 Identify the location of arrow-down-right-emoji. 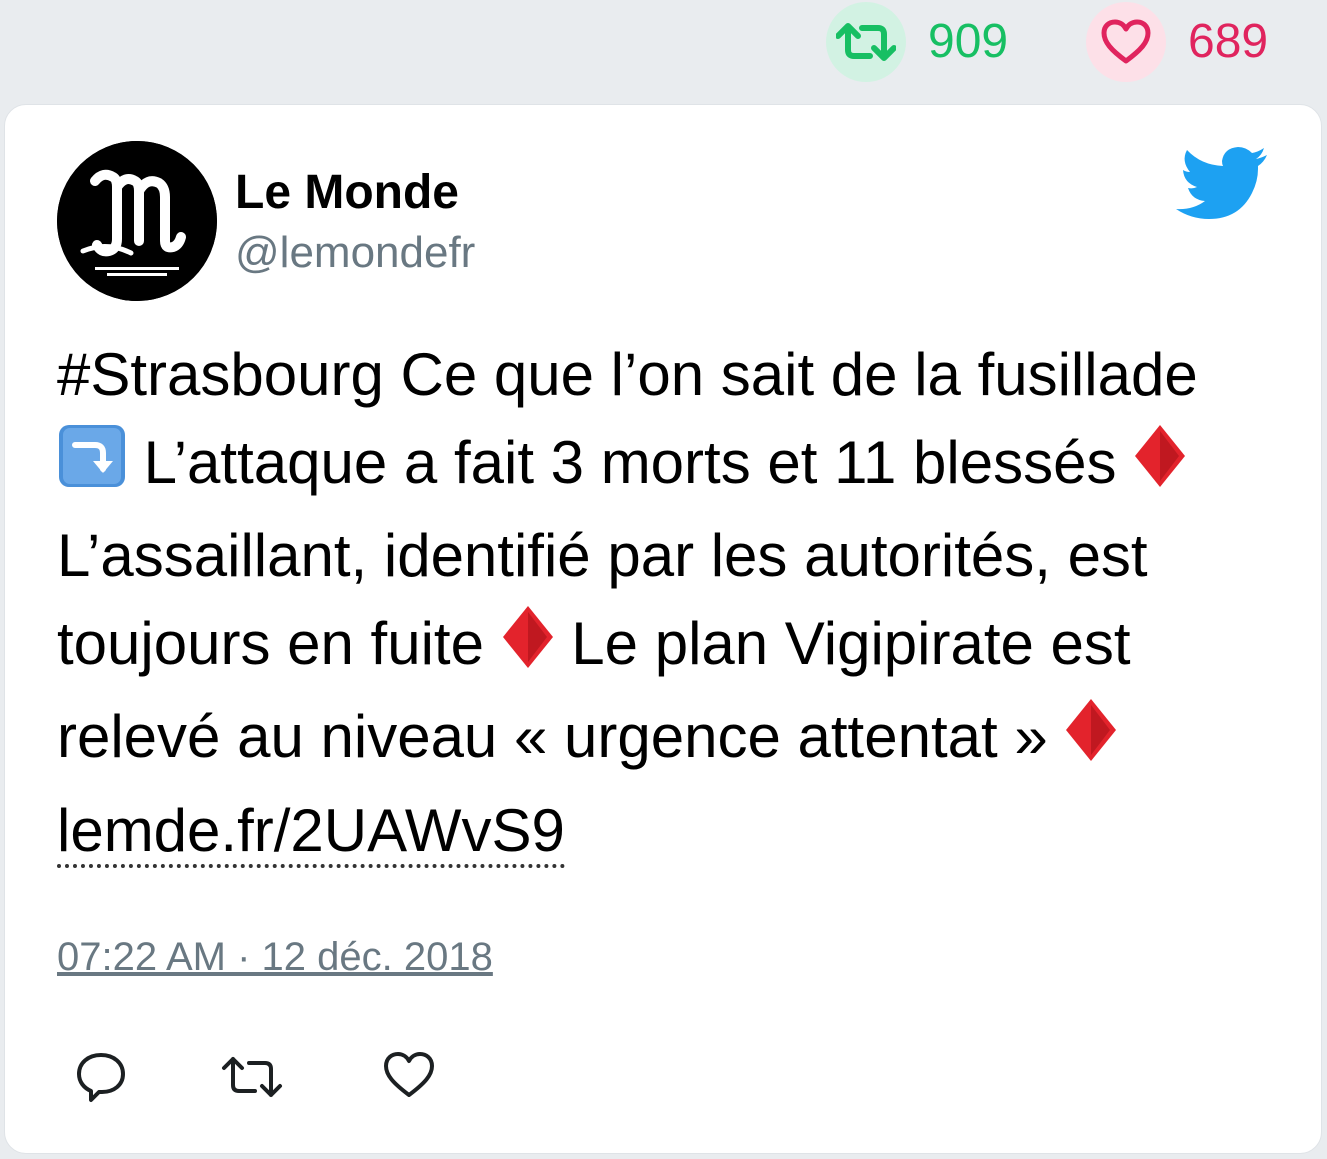
(92, 468).